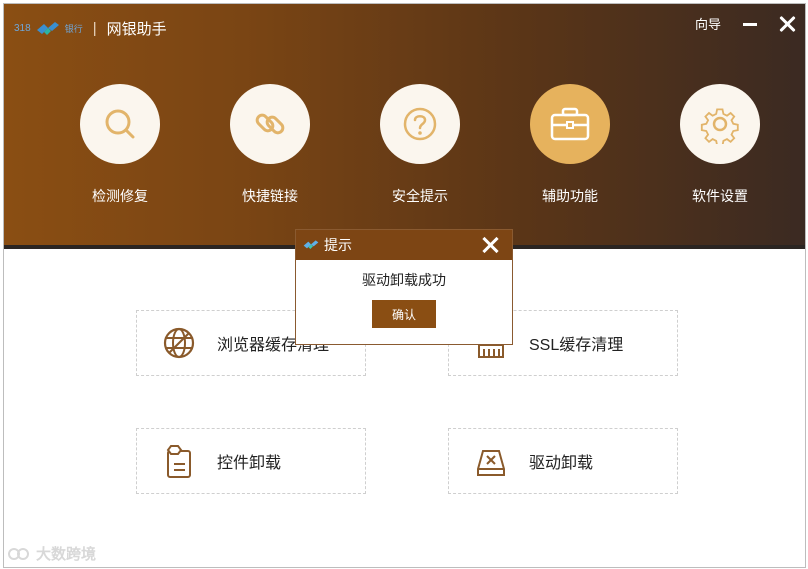 The height and width of the screenshot is (569, 808). What do you see at coordinates (750, 24) in the screenshot?
I see `minimize-icon` at bounding box center [750, 24].